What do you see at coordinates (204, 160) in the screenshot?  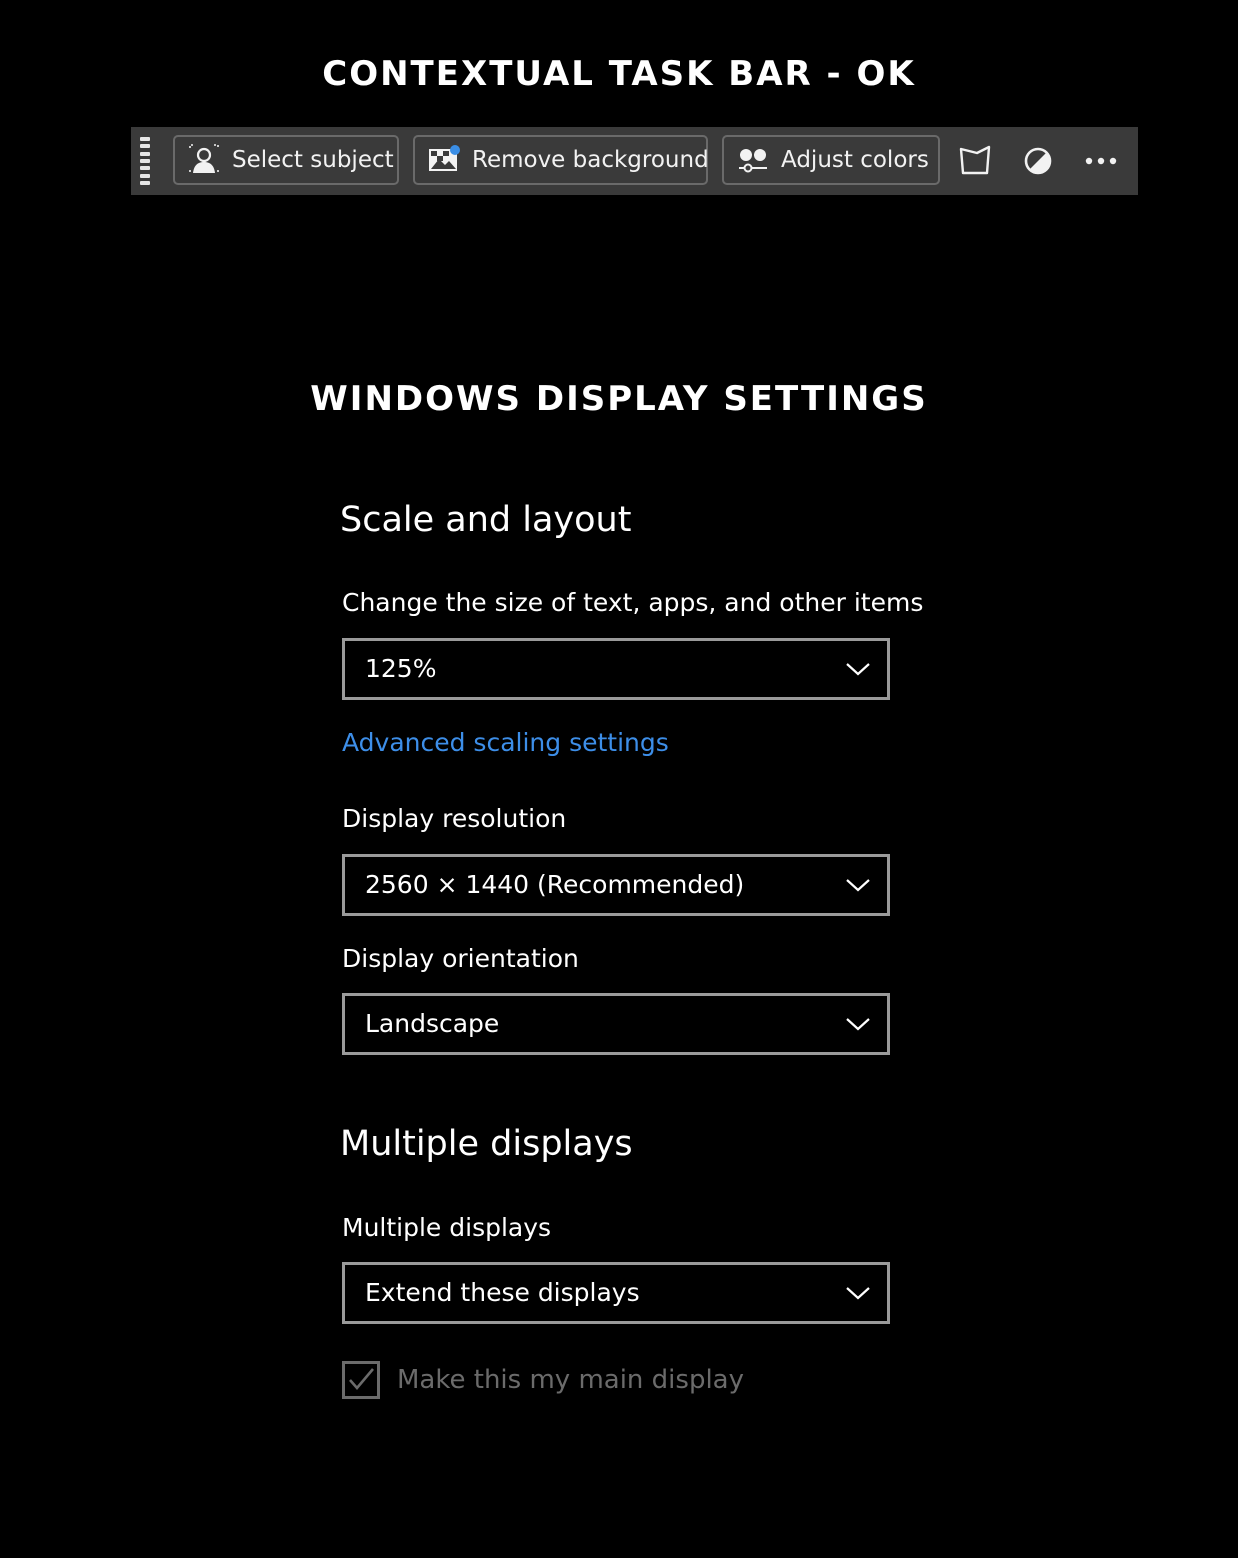 I see `person-select-icon` at bounding box center [204, 160].